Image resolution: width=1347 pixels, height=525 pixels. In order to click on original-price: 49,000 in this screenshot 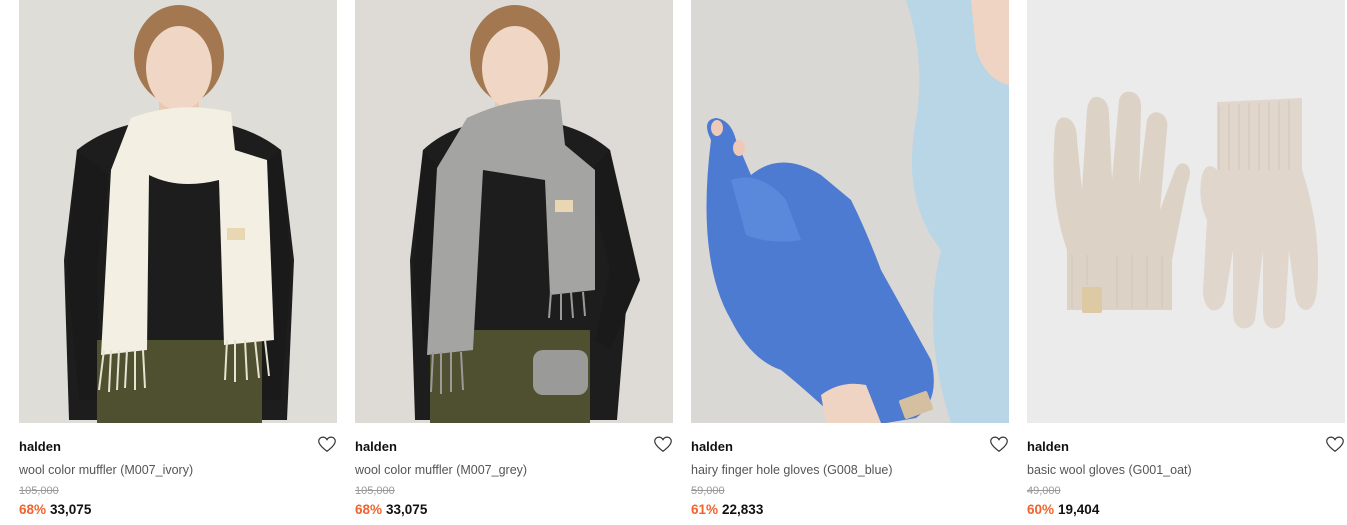, I will do `click(1044, 491)`.